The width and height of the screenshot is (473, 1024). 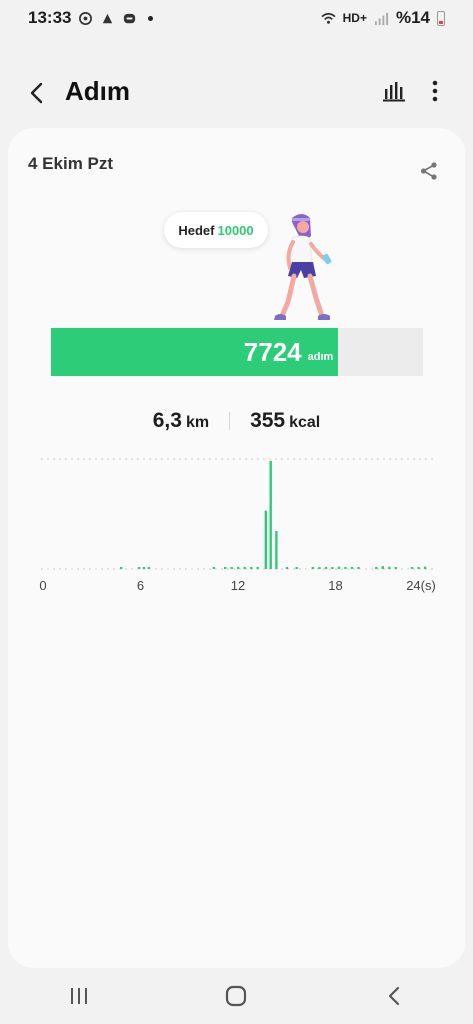 I want to click on more-vert-icon, so click(x=435, y=91).